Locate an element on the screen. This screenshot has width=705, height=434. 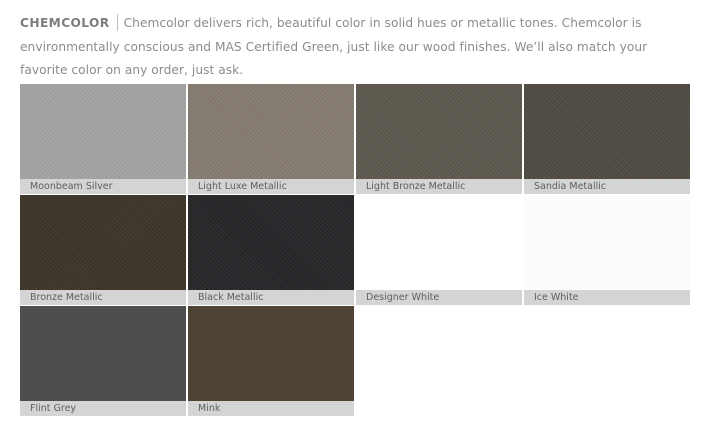
swatch-label: Ice White is located at coordinates (607, 297).